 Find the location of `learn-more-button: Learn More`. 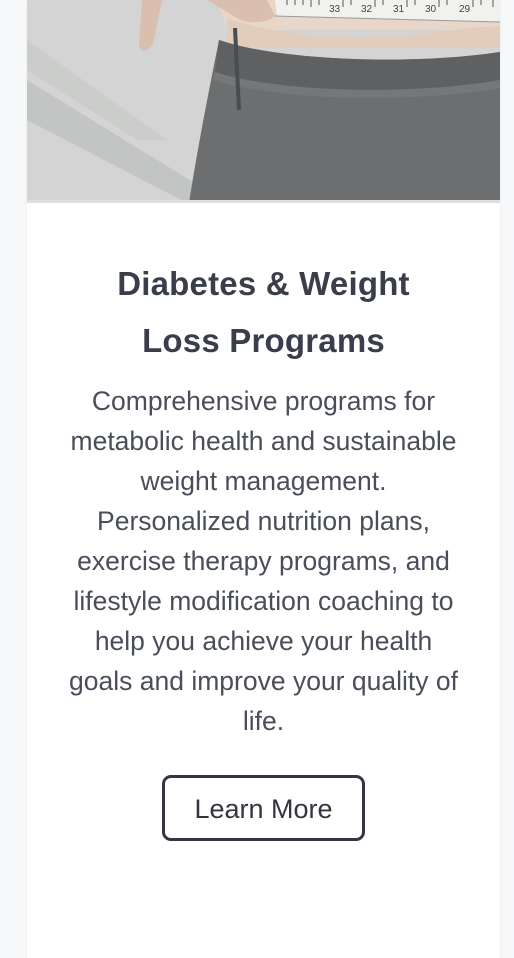

learn-more-button: Learn More is located at coordinates (263, 808).